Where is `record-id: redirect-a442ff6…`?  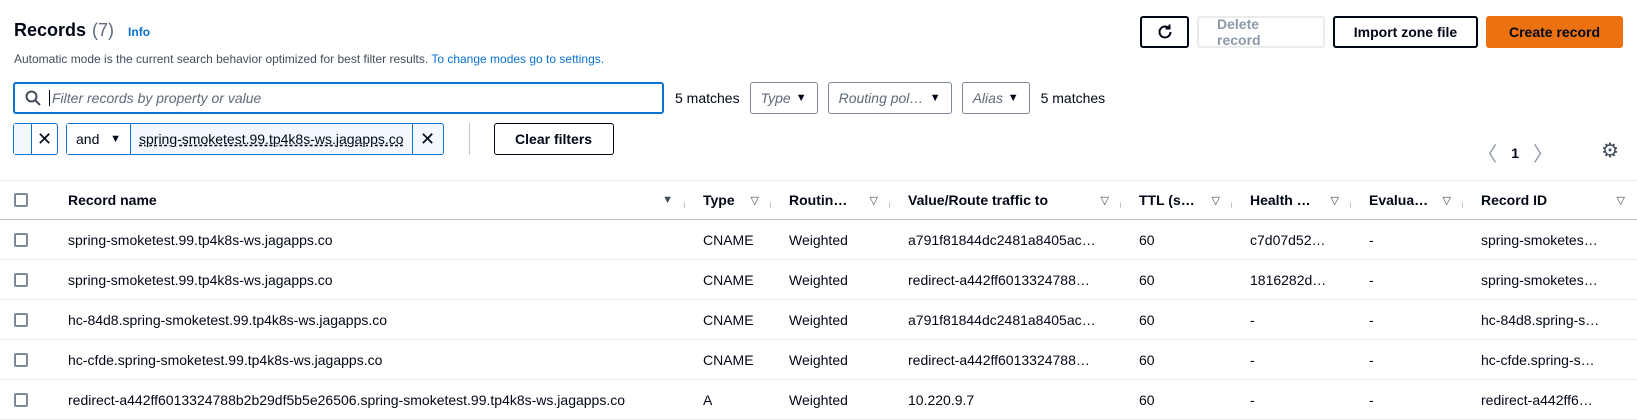
record-id: redirect-a442ff6… is located at coordinates (1537, 399).